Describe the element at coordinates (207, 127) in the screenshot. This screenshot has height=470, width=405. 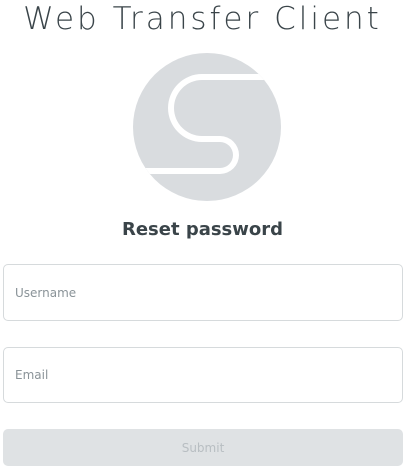
I see `s-logo-icon` at that location.